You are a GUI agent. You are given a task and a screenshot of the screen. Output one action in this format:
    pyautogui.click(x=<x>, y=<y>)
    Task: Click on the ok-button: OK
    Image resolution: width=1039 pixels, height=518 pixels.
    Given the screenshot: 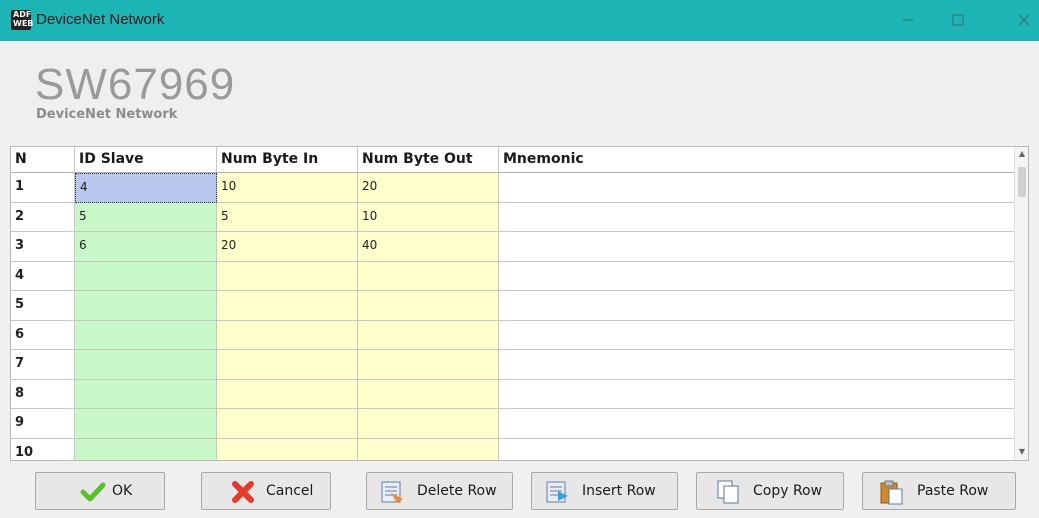 What is the action you would take?
    pyautogui.click(x=100, y=491)
    